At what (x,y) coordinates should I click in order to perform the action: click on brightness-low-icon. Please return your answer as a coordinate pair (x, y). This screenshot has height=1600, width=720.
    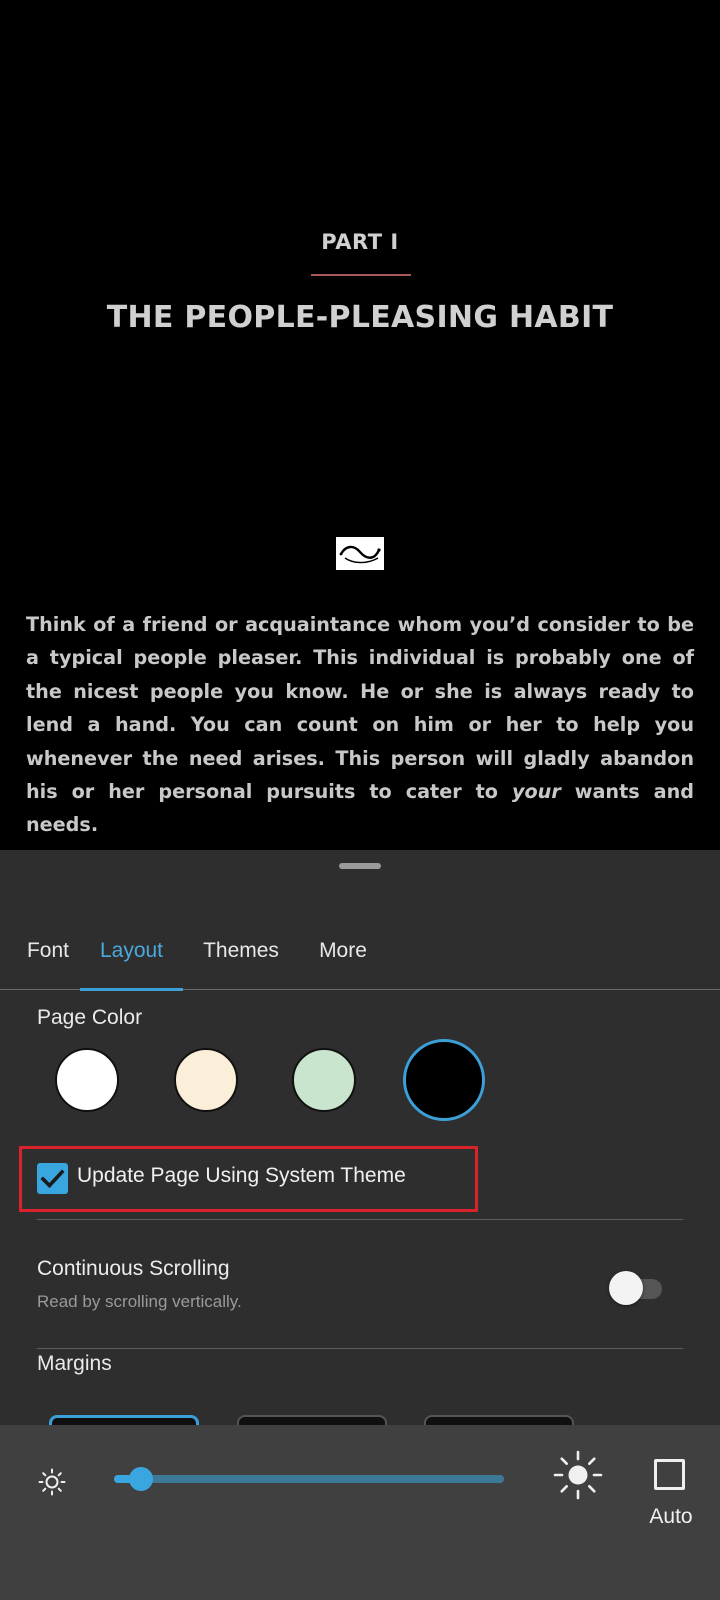
    Looking at the image, I should click on (52, 1482).